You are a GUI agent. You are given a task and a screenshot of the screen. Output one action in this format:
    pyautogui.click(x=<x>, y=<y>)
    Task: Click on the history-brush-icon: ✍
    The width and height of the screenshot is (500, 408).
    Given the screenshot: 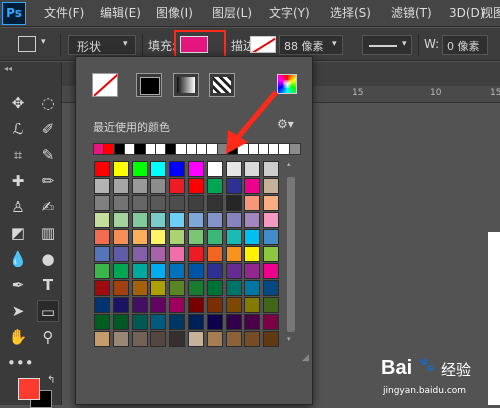 What is the action you would take?
    pyautogui.click(x=48, y=207)
    